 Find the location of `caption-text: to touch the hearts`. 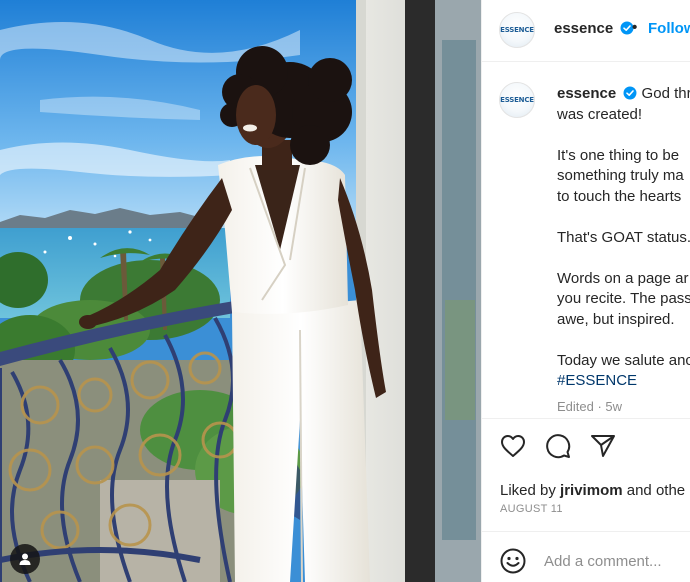

caption-text: to touch the hearts is located at coordinates (619, 196).